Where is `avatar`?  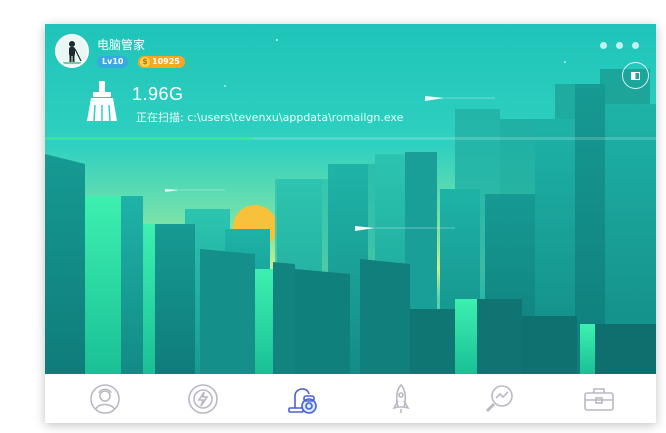 avatar is located at coordinates (72, 51).